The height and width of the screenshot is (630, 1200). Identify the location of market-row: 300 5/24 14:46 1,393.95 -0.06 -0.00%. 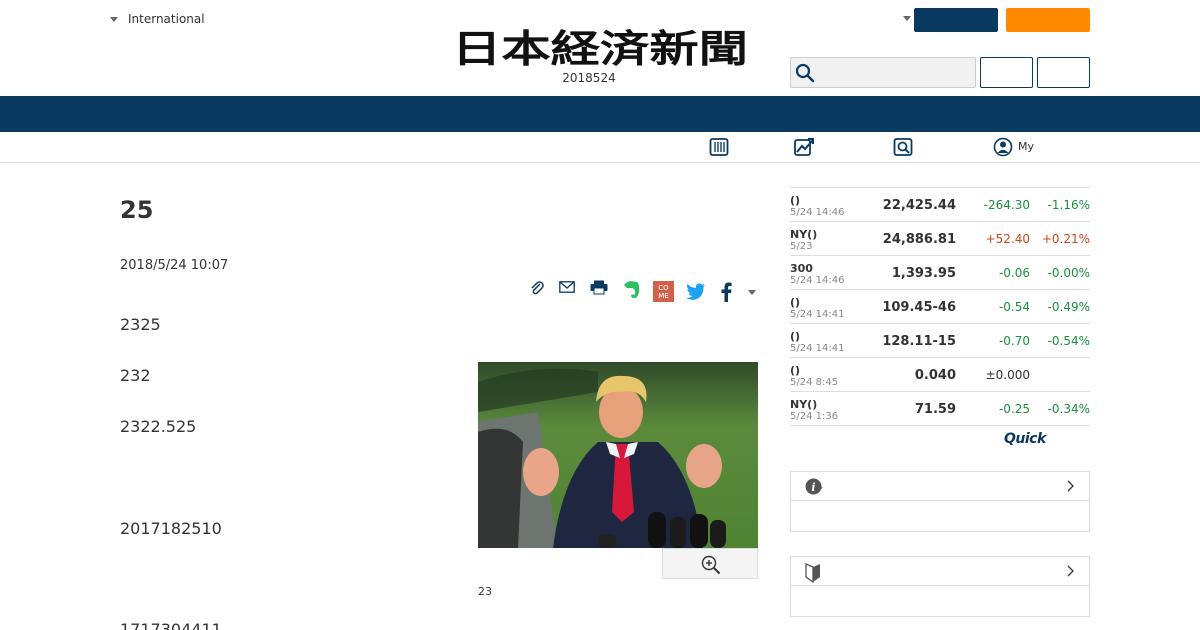
(940, 273).